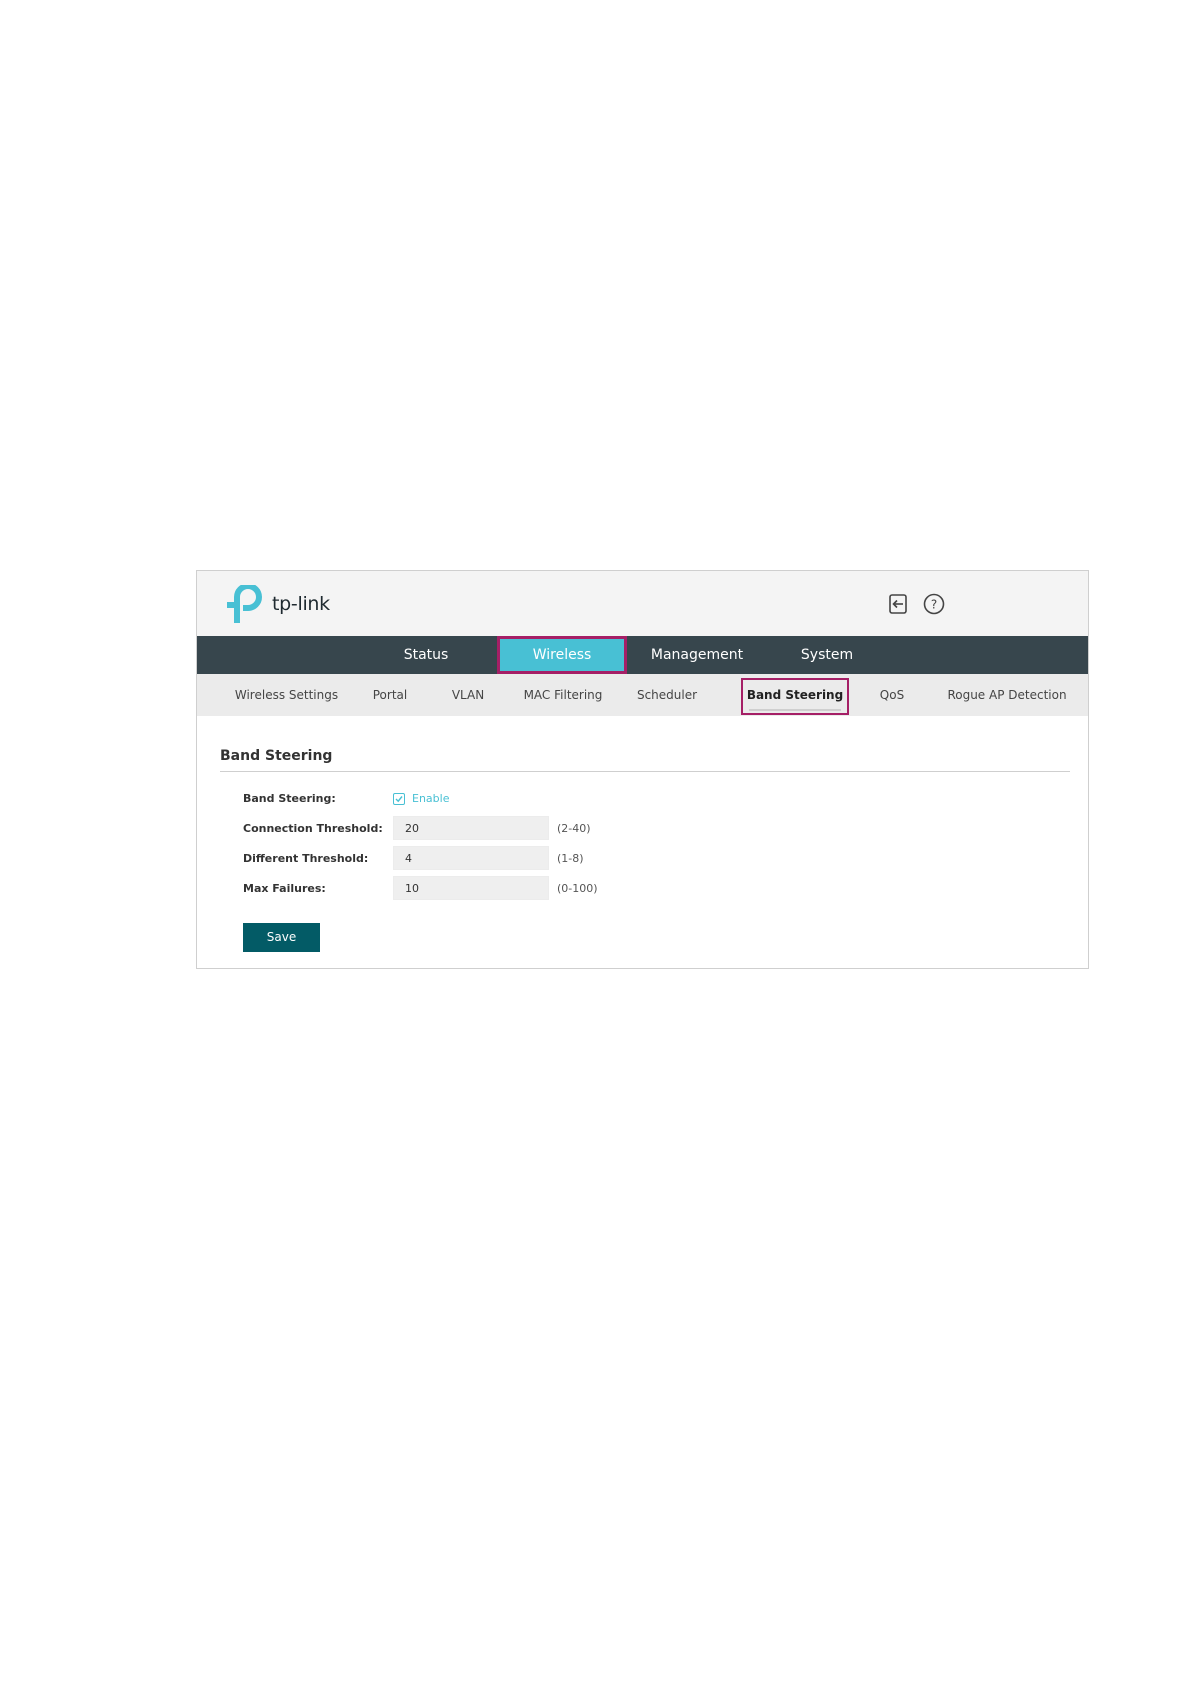 The image size is (1191, 1684). What do you see at coordinates (563, 695) in the screenshot?
I see `subtab-mac-filtering: MAC Filtering` at bounding box center [563, 695].